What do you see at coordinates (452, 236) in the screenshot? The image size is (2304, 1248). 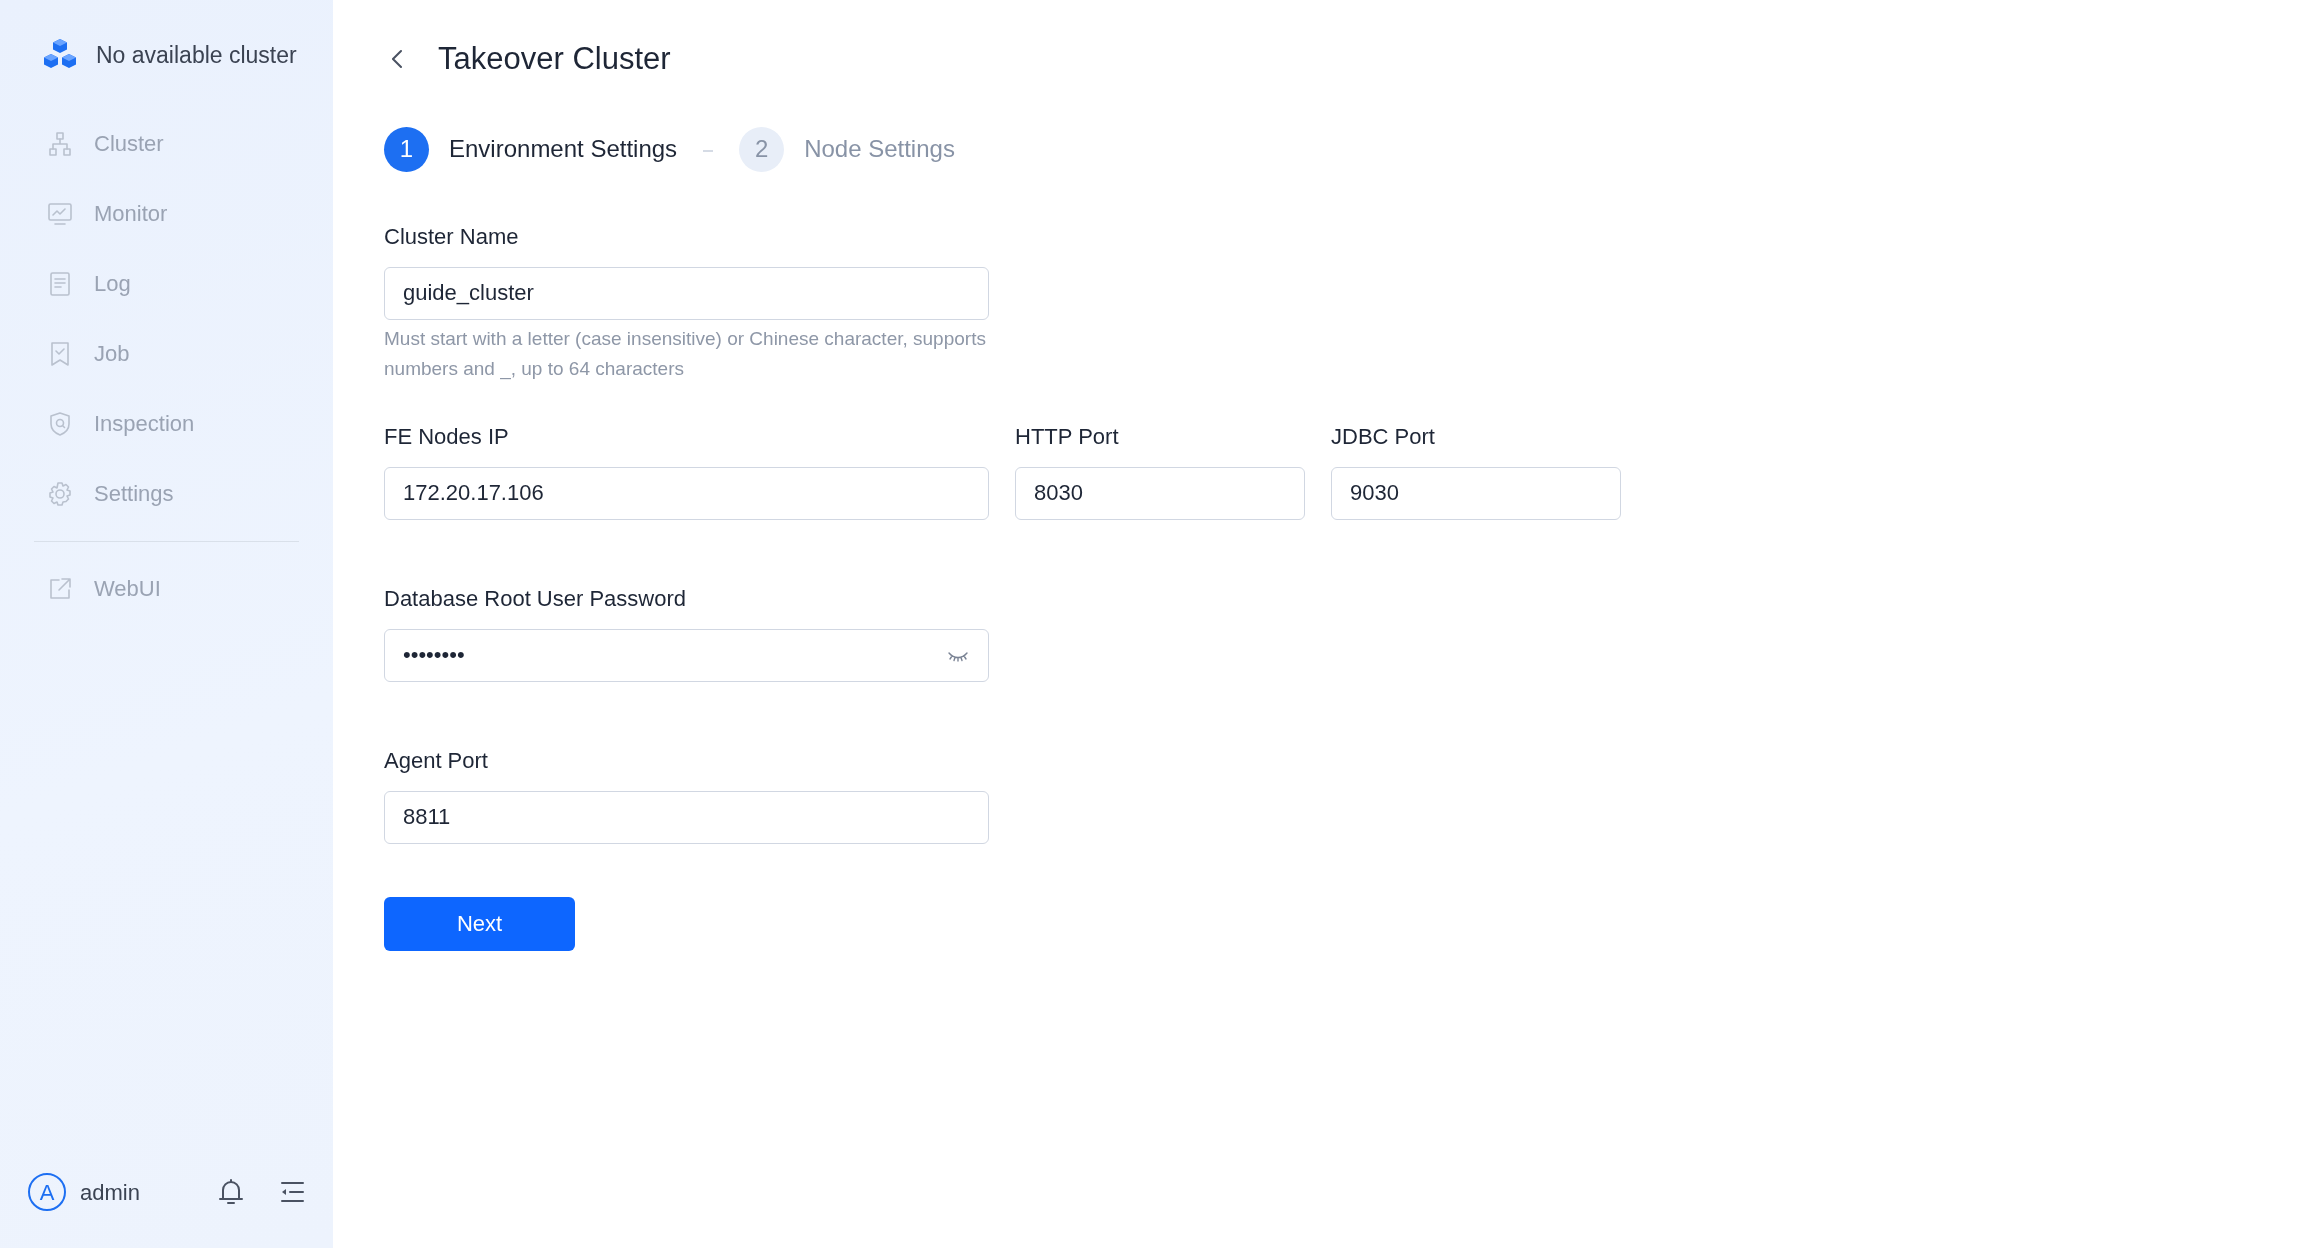 I see `field-label: Cluster Name` at bounding box center [452, 236].